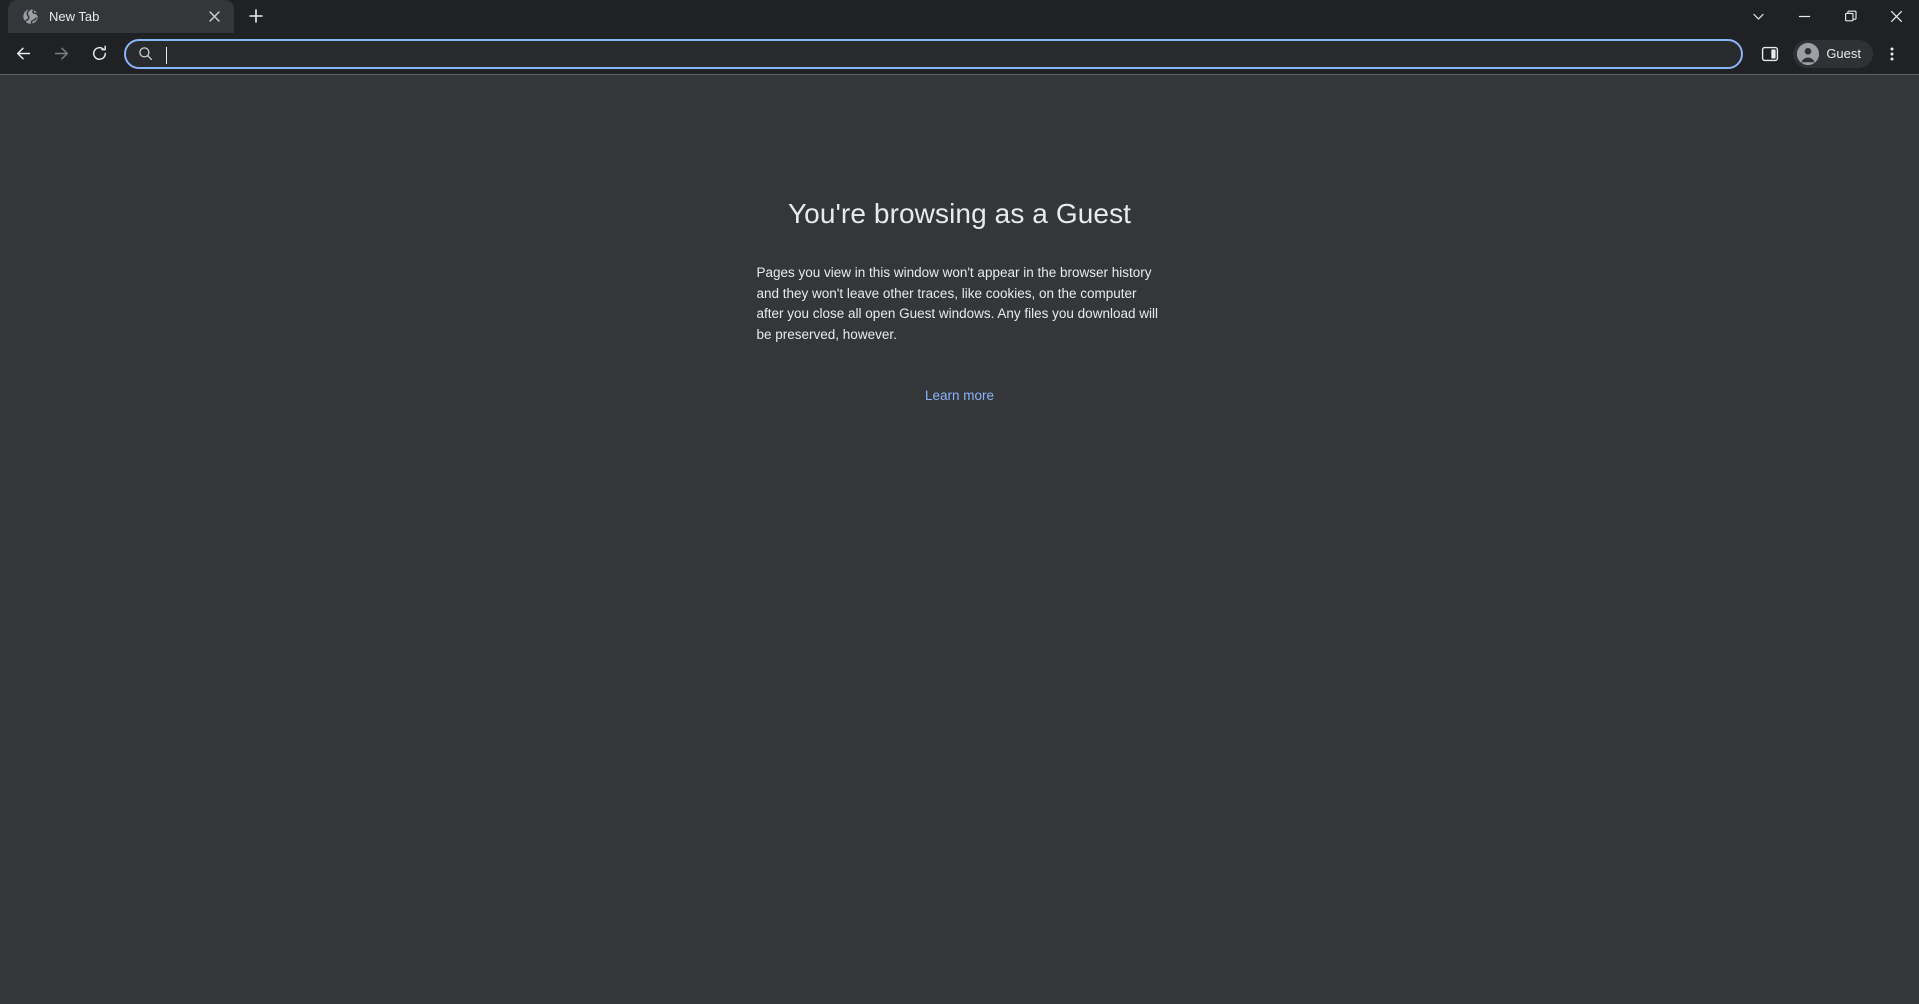  Describe the element at coordinates (1850, 16) in the screenshot. I see `maximize-button` at that location.